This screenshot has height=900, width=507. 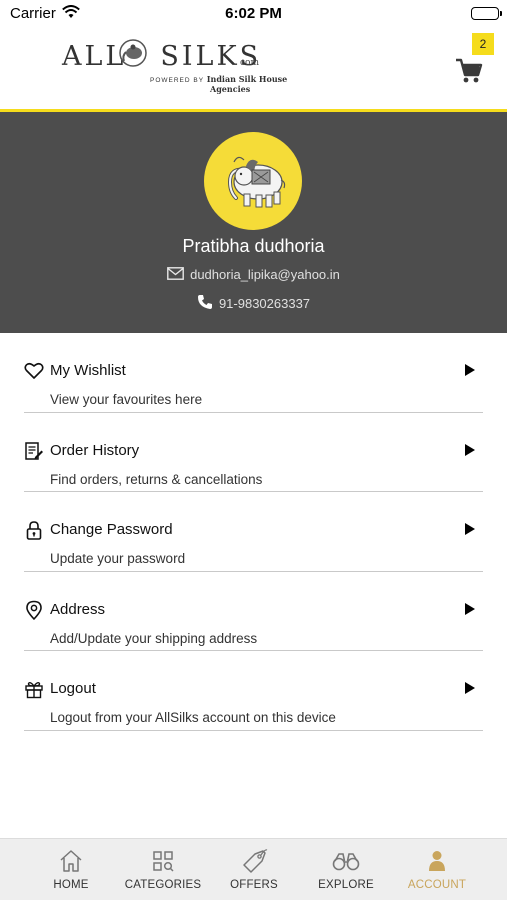 What do you see at coordinates (219, 79) in the screenshot?
I see `logo-powered-by: POWERED BY Indian Silk House` at bounding box center [219, 79].